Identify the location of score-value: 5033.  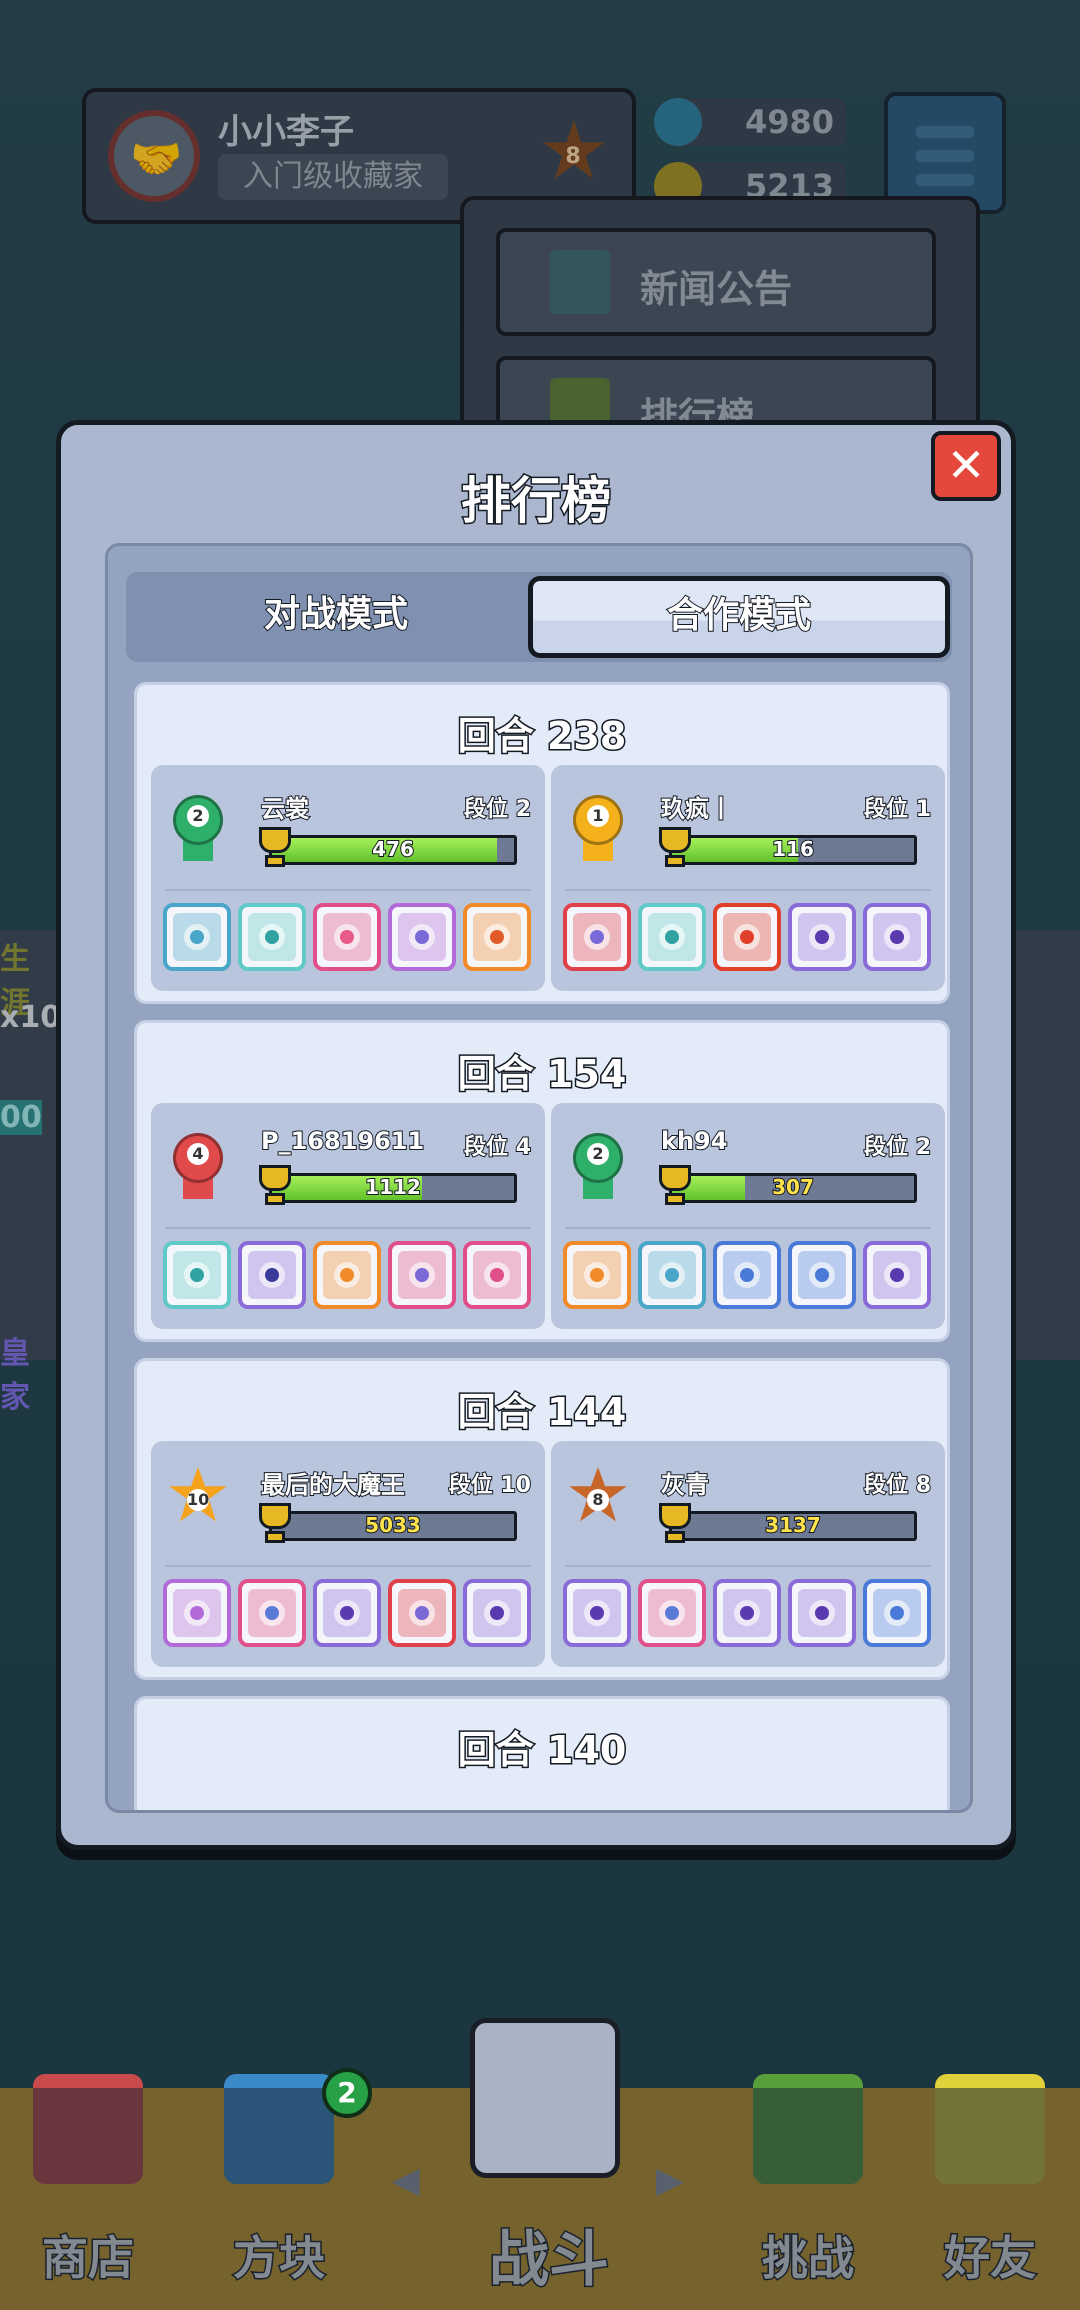
(393, 1525).